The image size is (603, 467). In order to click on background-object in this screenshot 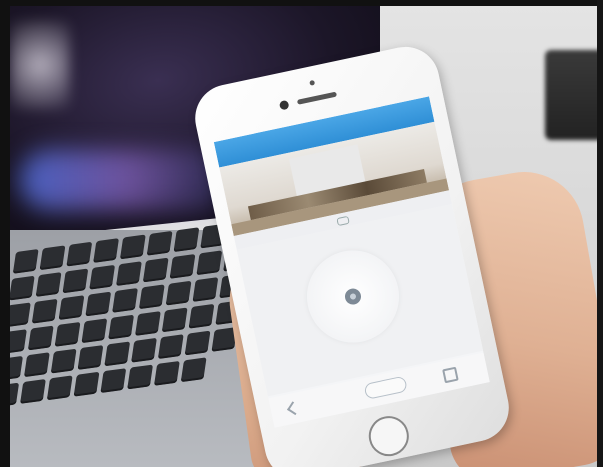, I will do `click(574, 95)`.